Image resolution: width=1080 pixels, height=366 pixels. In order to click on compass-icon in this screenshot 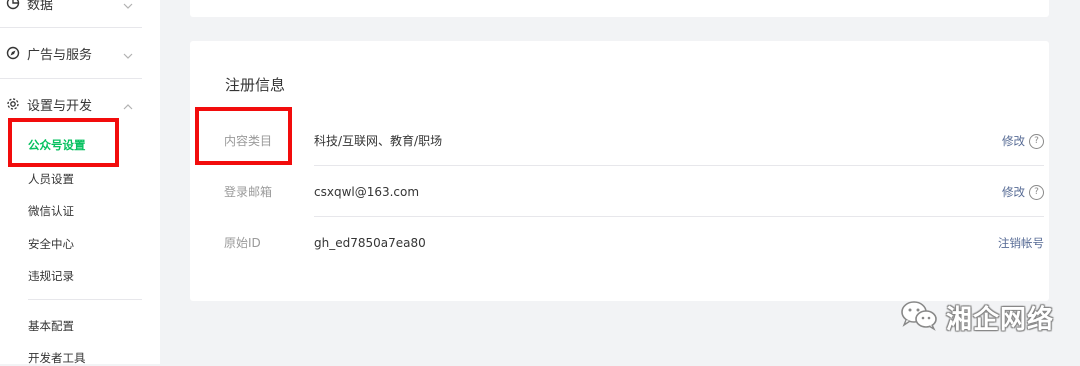, I will do `click(13, 53)`.